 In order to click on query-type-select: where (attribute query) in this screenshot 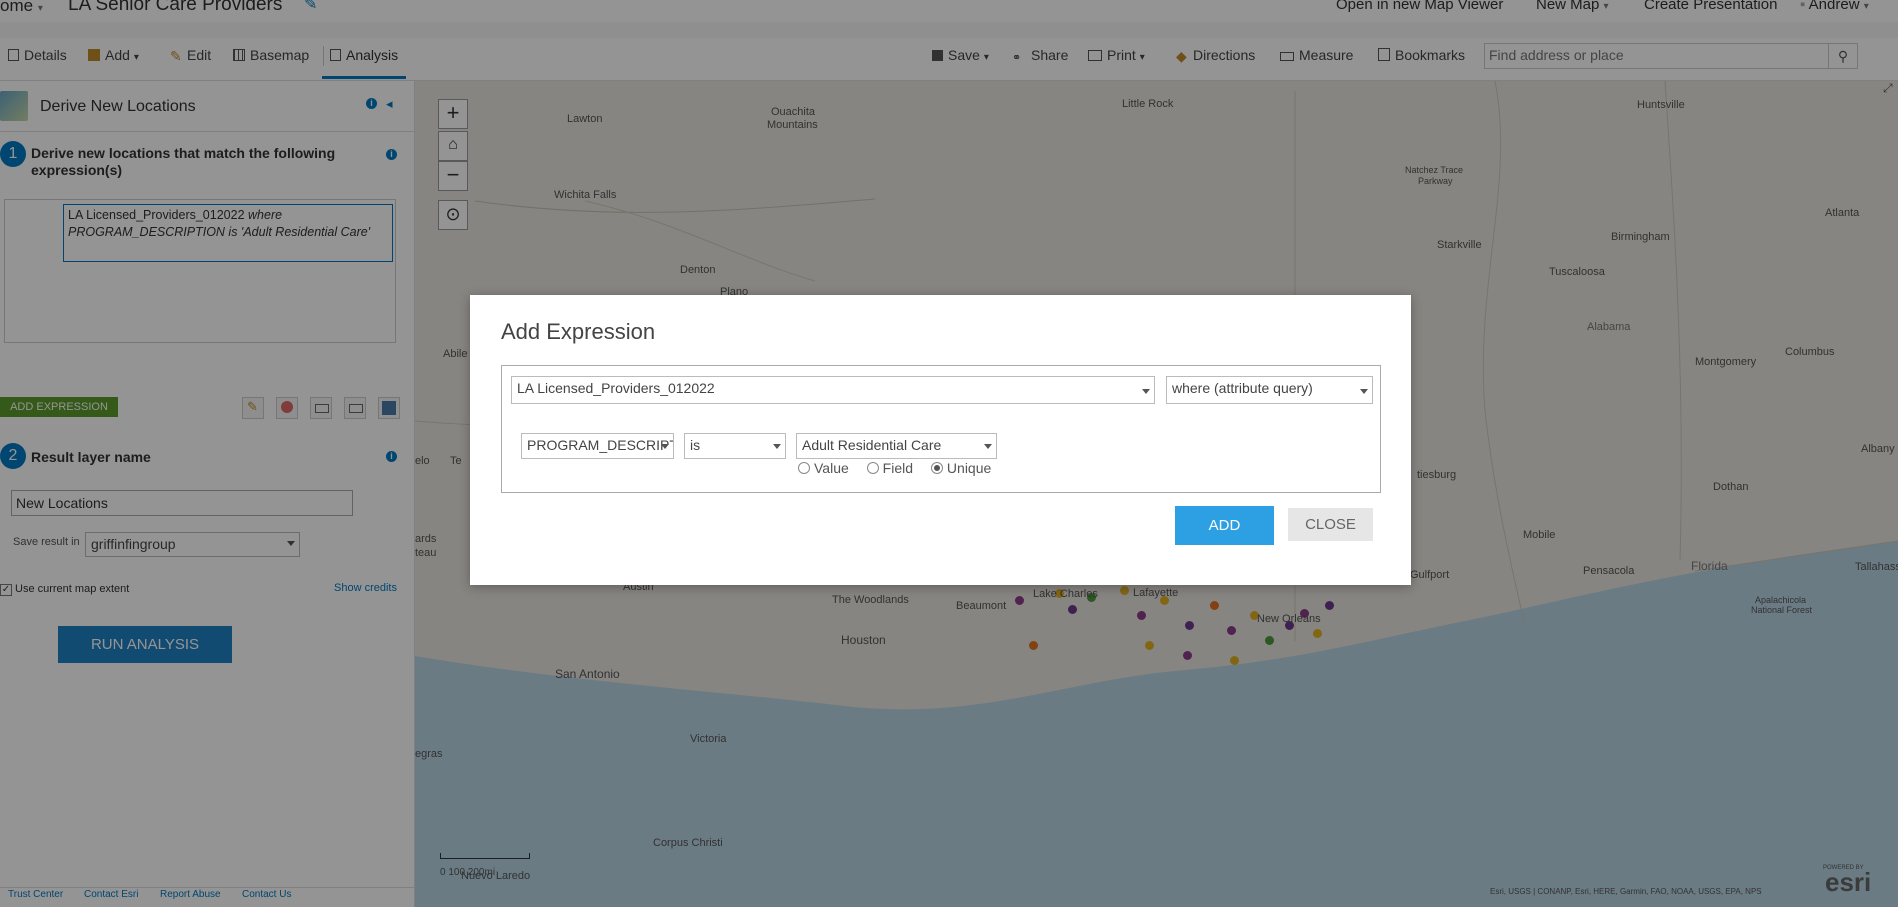, I will do `click(1269, 390)`.